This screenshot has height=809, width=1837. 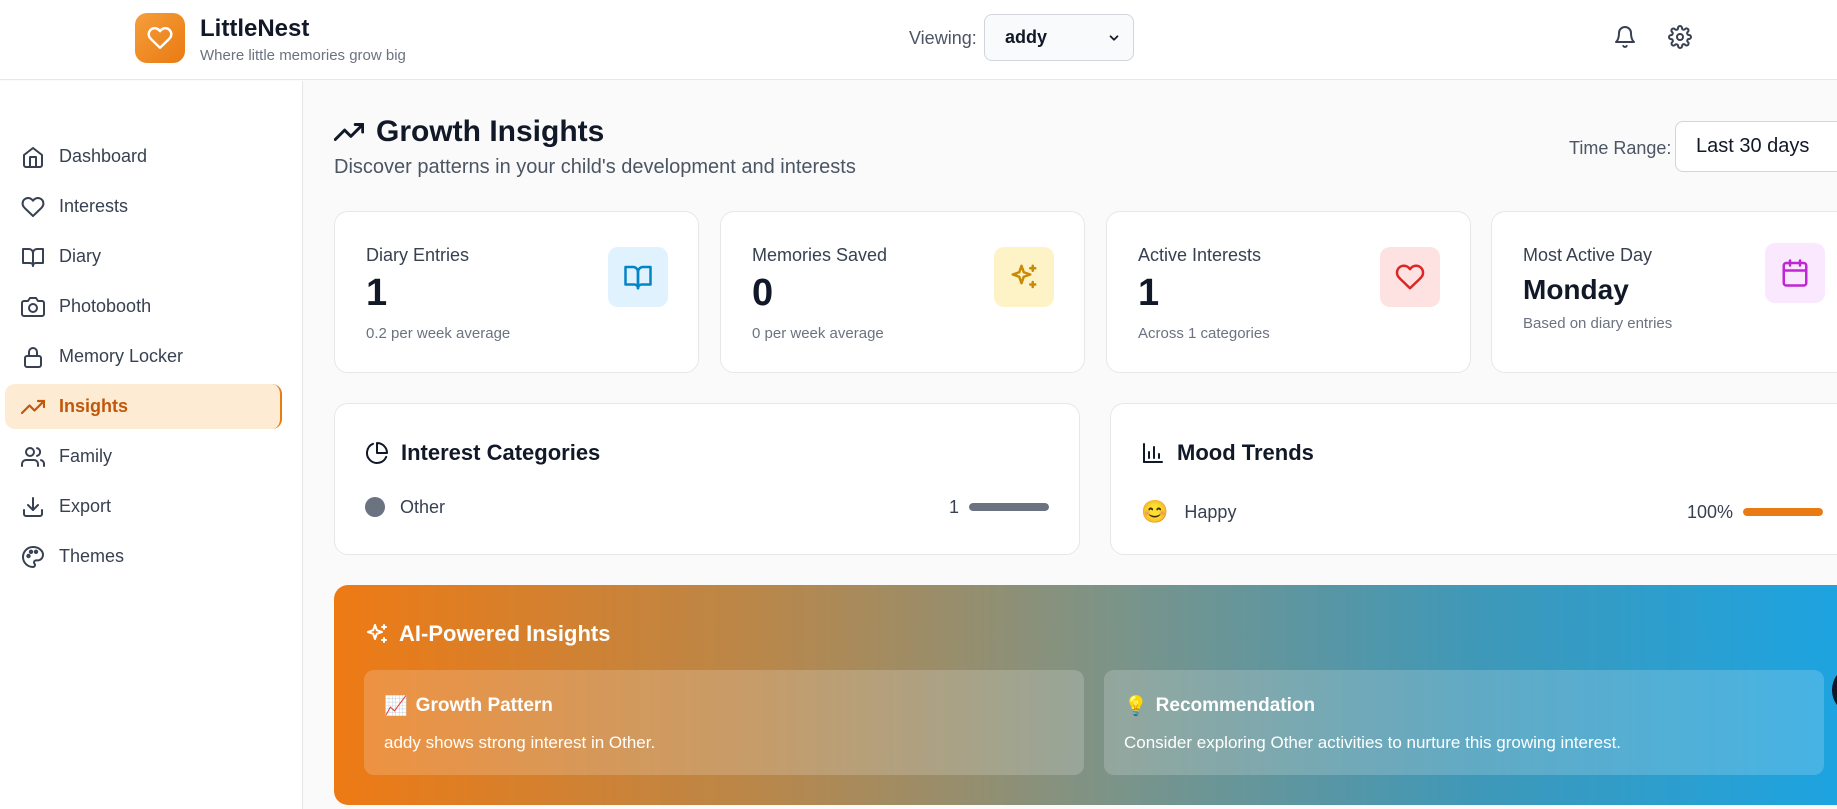 I want to click on child-select: addy, so click(x=1059, y=37).